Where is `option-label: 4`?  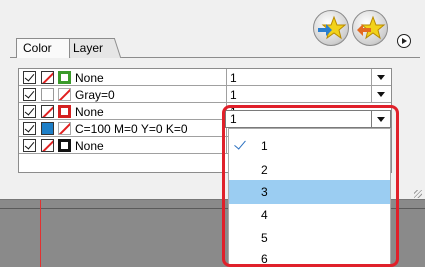
option-label: 4 is located at coordinates (264, 215).